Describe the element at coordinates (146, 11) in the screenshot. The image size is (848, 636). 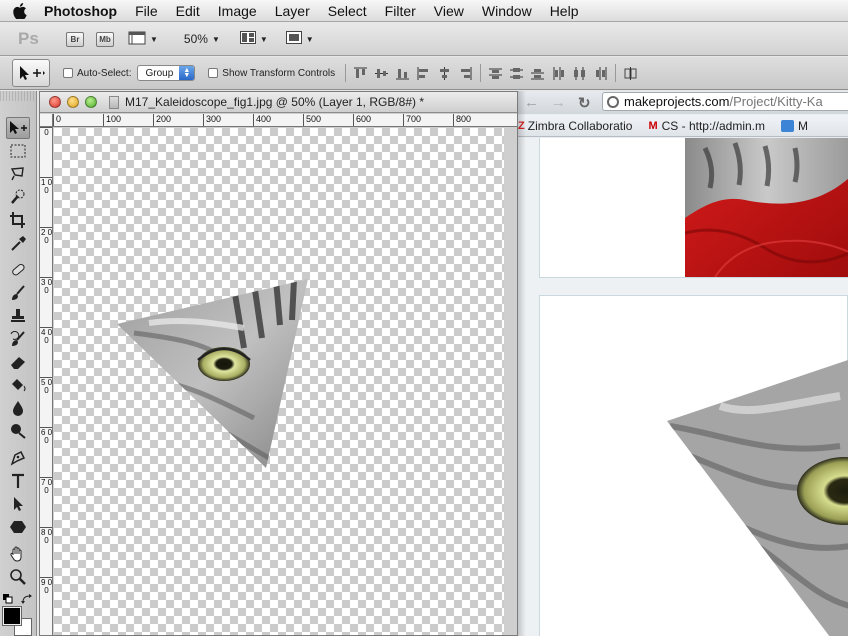
I see `menu-file: File` at that location.